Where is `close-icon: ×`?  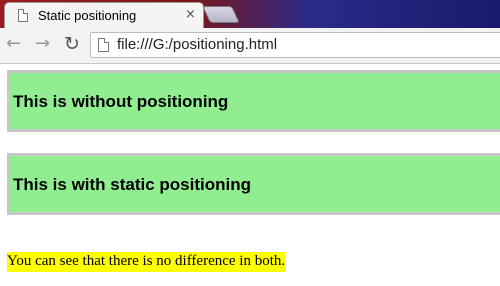
close-icon: × is located at coordinates (190, 14).